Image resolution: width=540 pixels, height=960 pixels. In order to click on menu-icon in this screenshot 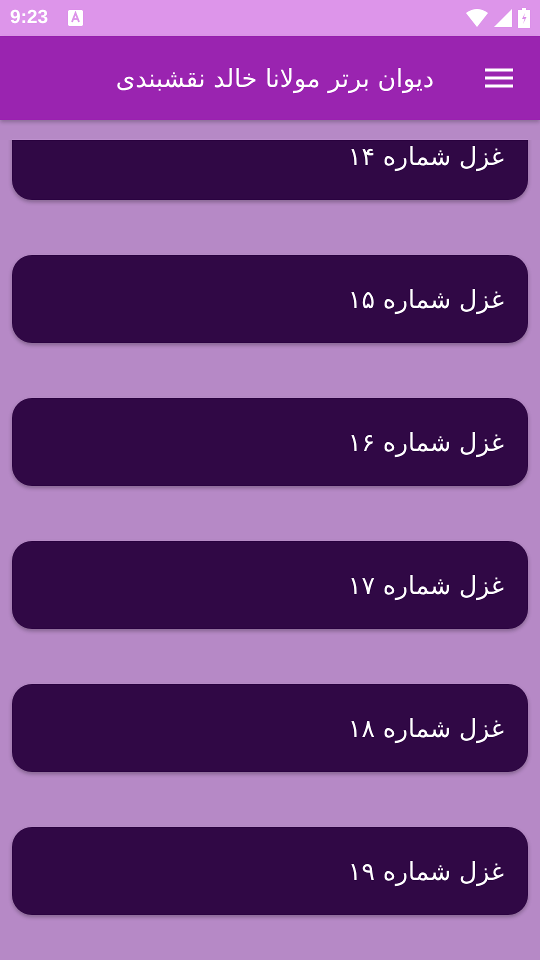, I will do `click(499, 78)`.